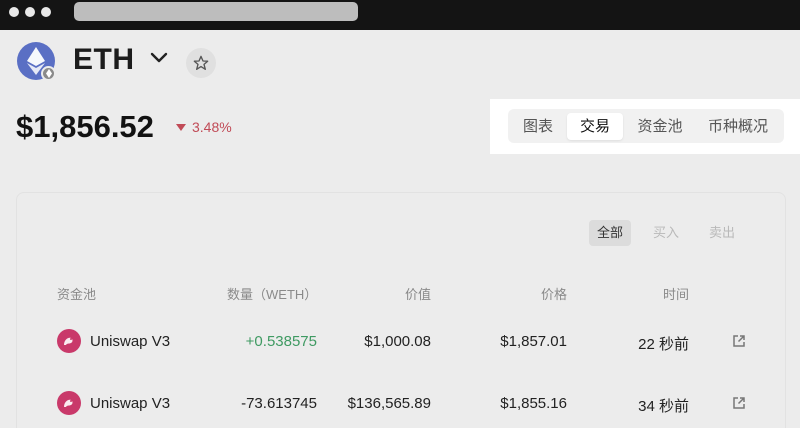  Describe the element at coordinates (212, 127) in the screenshot. I see `price-change-value: 3.48%` at that location.